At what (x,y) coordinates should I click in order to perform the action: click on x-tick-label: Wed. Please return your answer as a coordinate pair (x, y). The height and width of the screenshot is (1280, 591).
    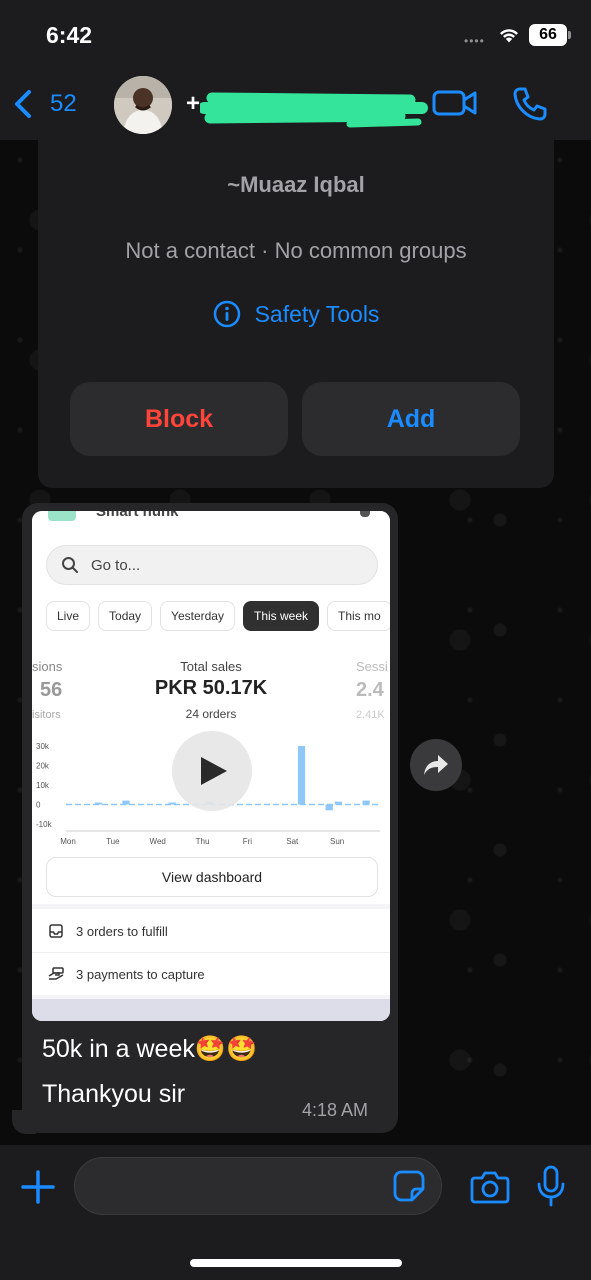
    Looking at the image, I should click on (158, 841).